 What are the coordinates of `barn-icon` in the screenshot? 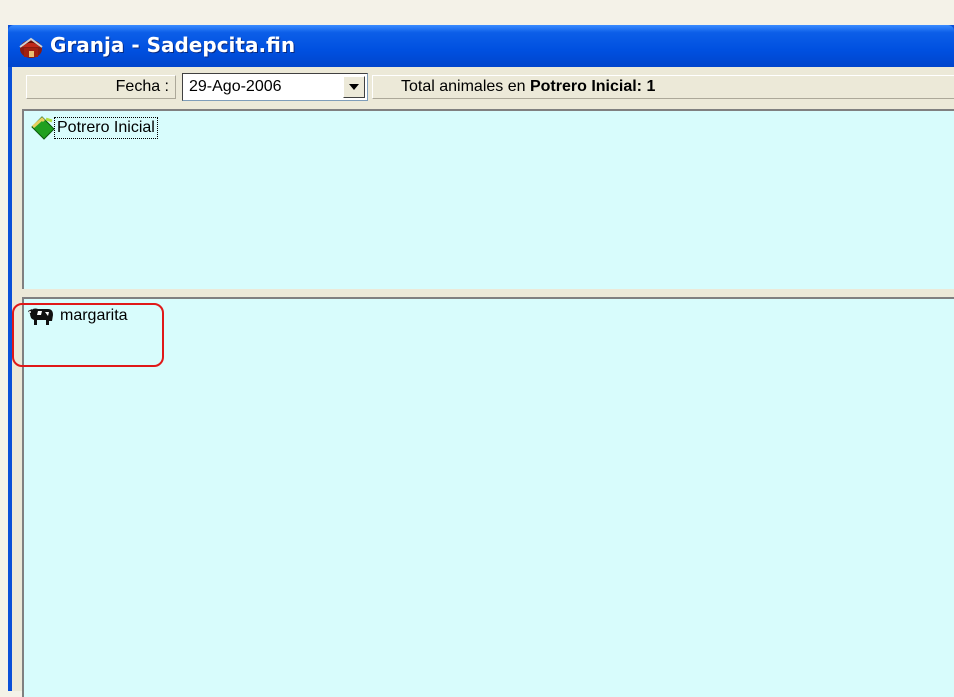 It's located at (31, 47).